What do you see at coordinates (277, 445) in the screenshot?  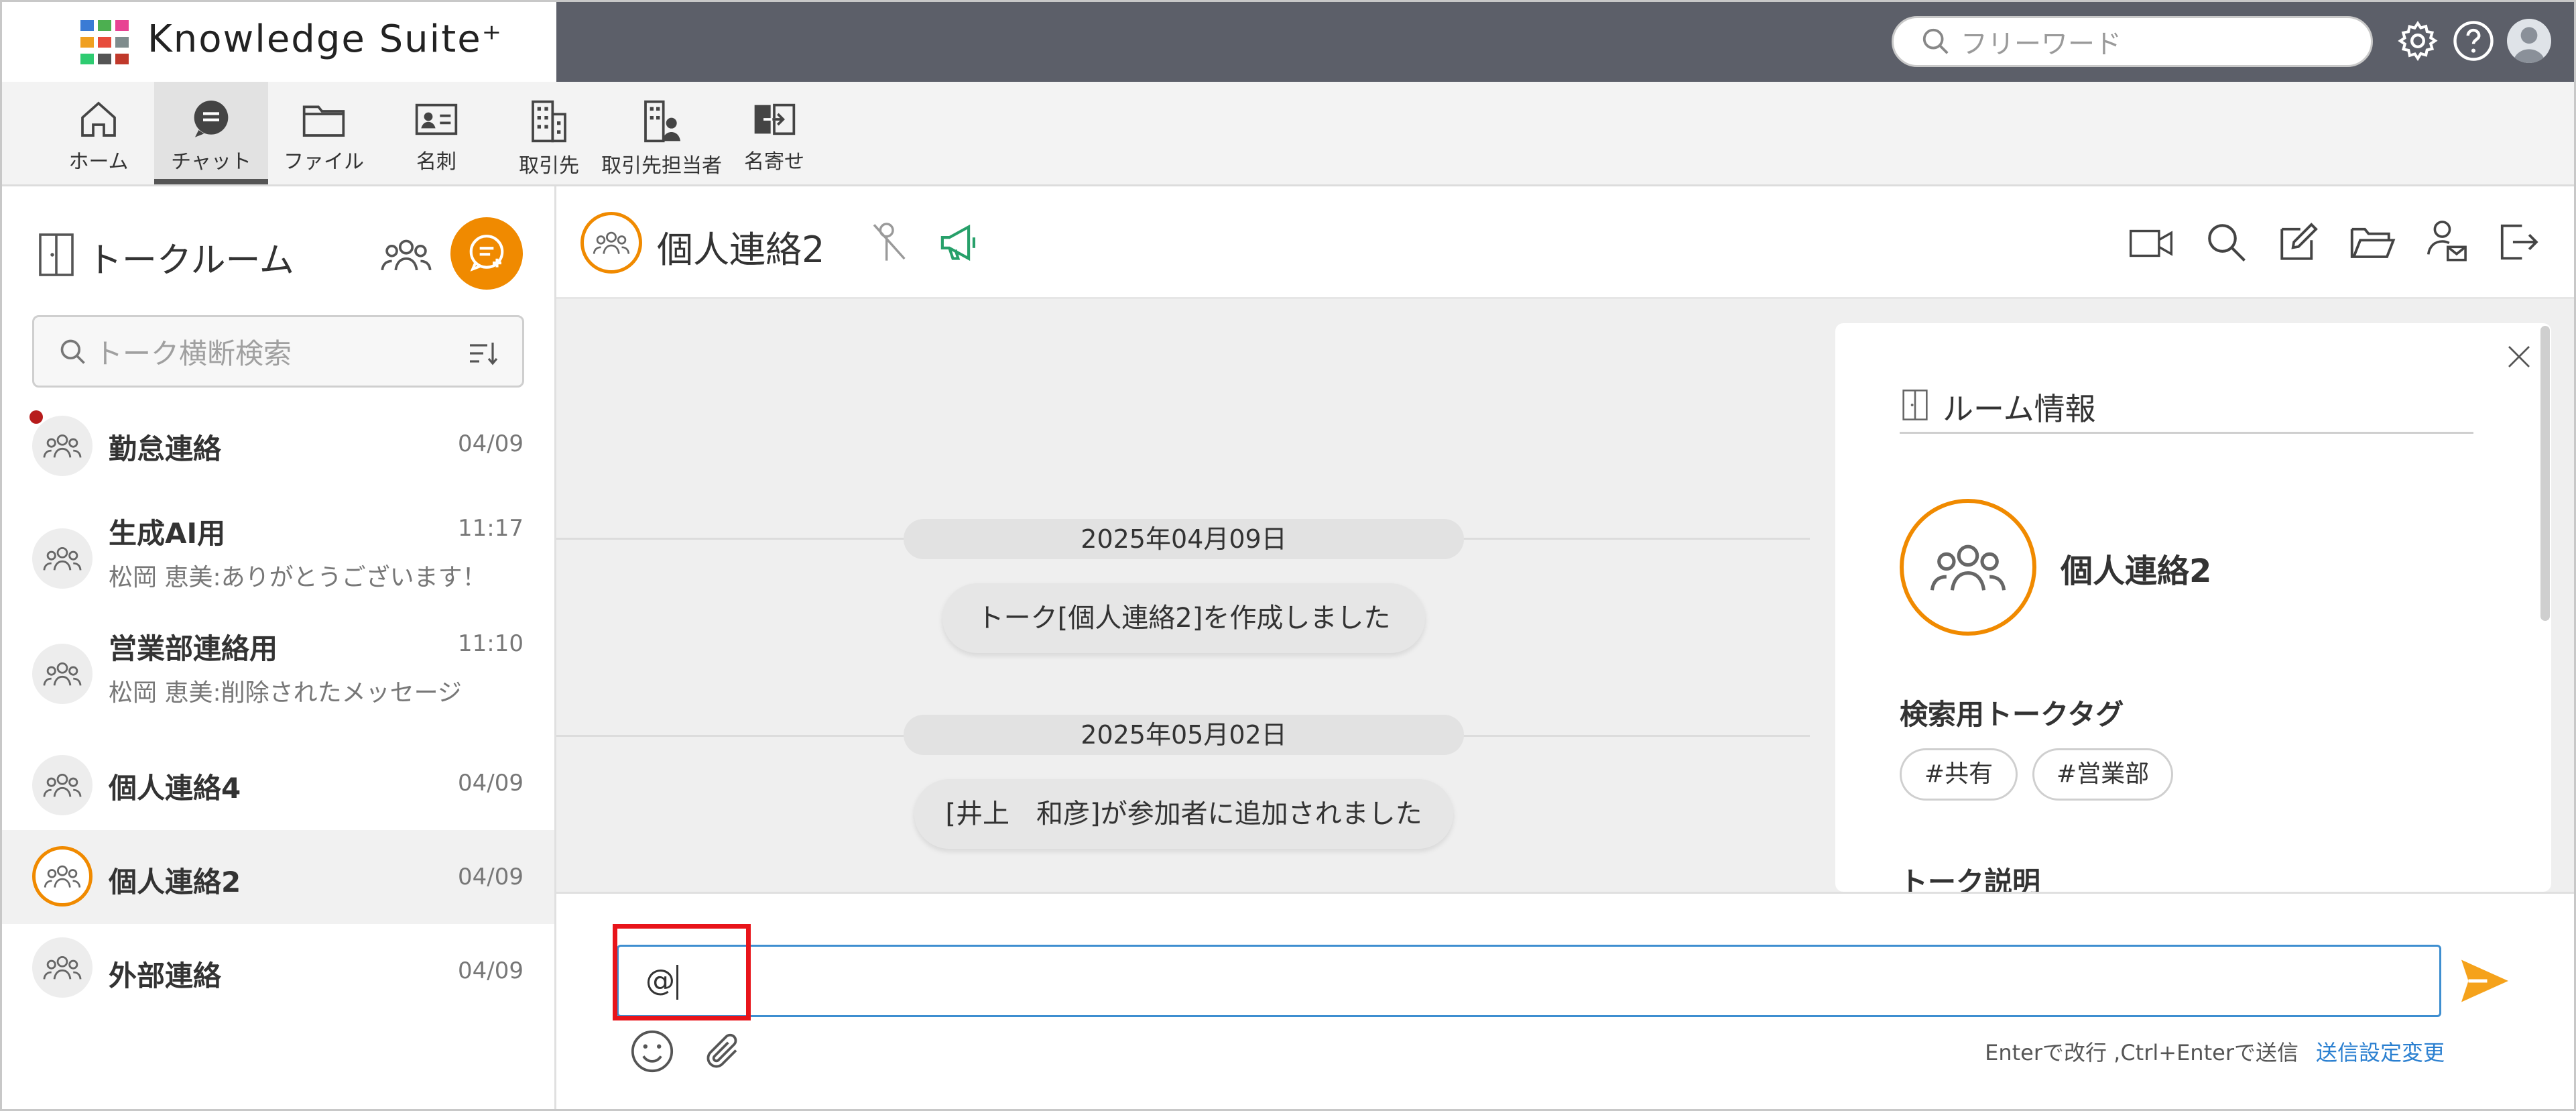 I see `room-item-kintai: 勤怠連絡 04/09` at bounding box center [277, 445].